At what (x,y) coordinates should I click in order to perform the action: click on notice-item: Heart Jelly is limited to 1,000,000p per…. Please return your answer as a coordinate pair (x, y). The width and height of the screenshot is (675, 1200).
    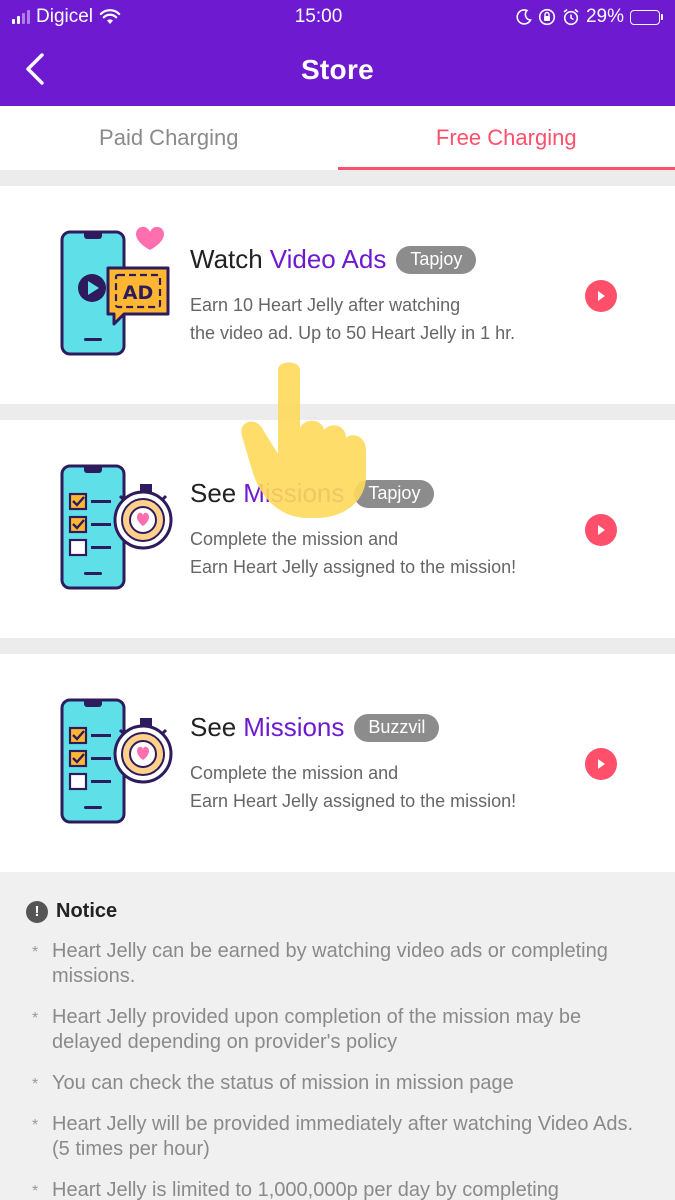
    Looking at the image, I should click on (337, 1189).